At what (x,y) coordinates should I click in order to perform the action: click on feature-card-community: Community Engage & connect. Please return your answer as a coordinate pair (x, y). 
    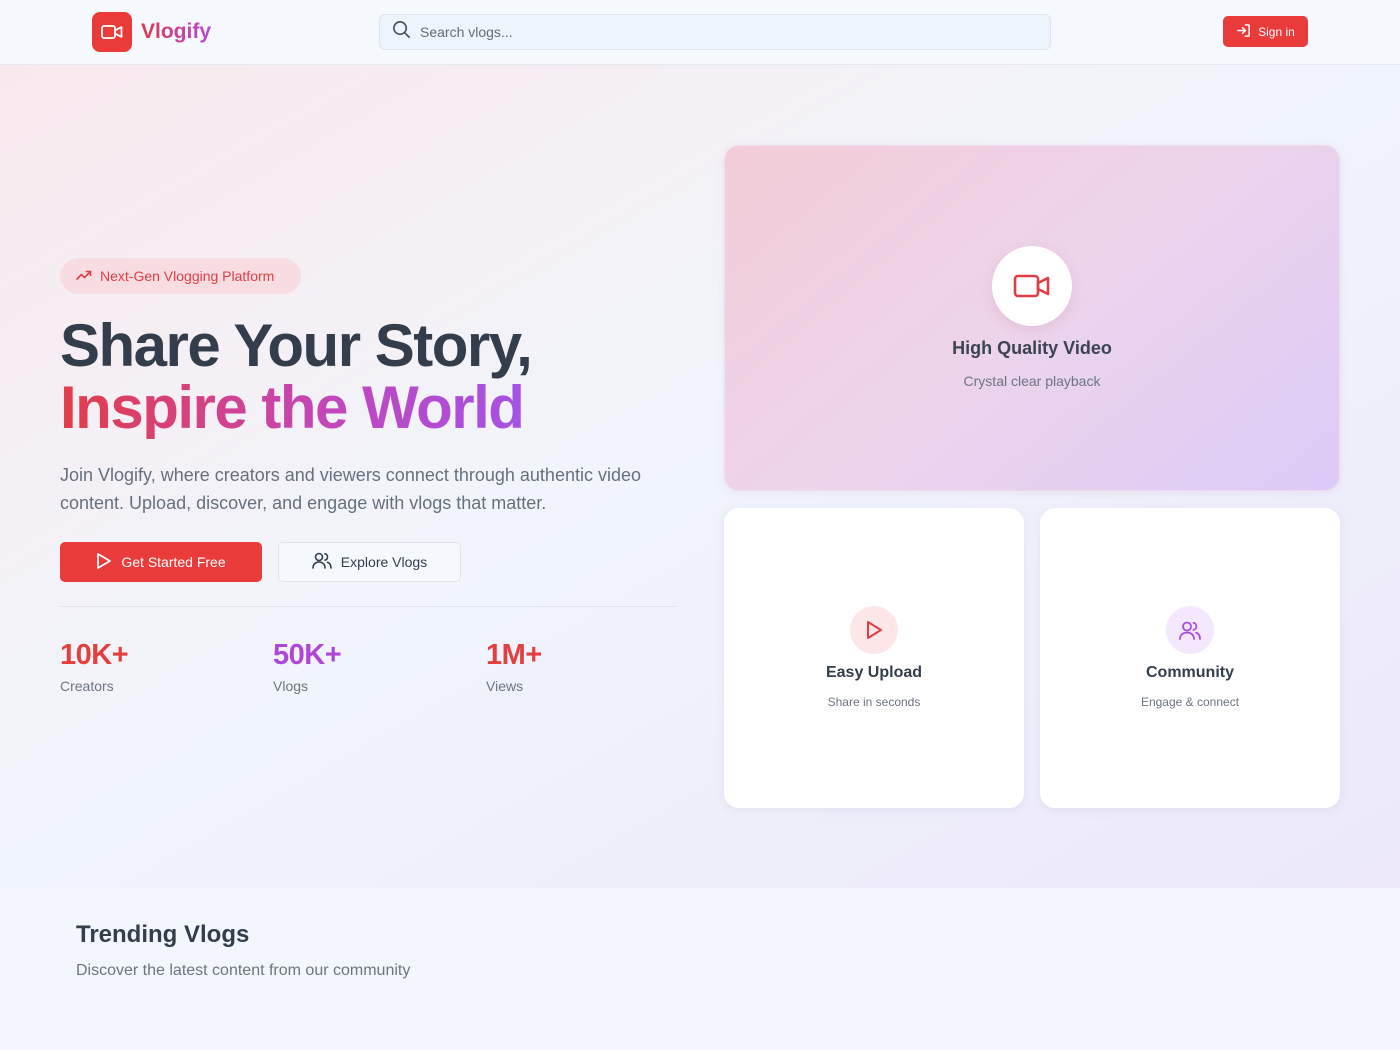
    Looking at the image, I should click on (1190, 658).